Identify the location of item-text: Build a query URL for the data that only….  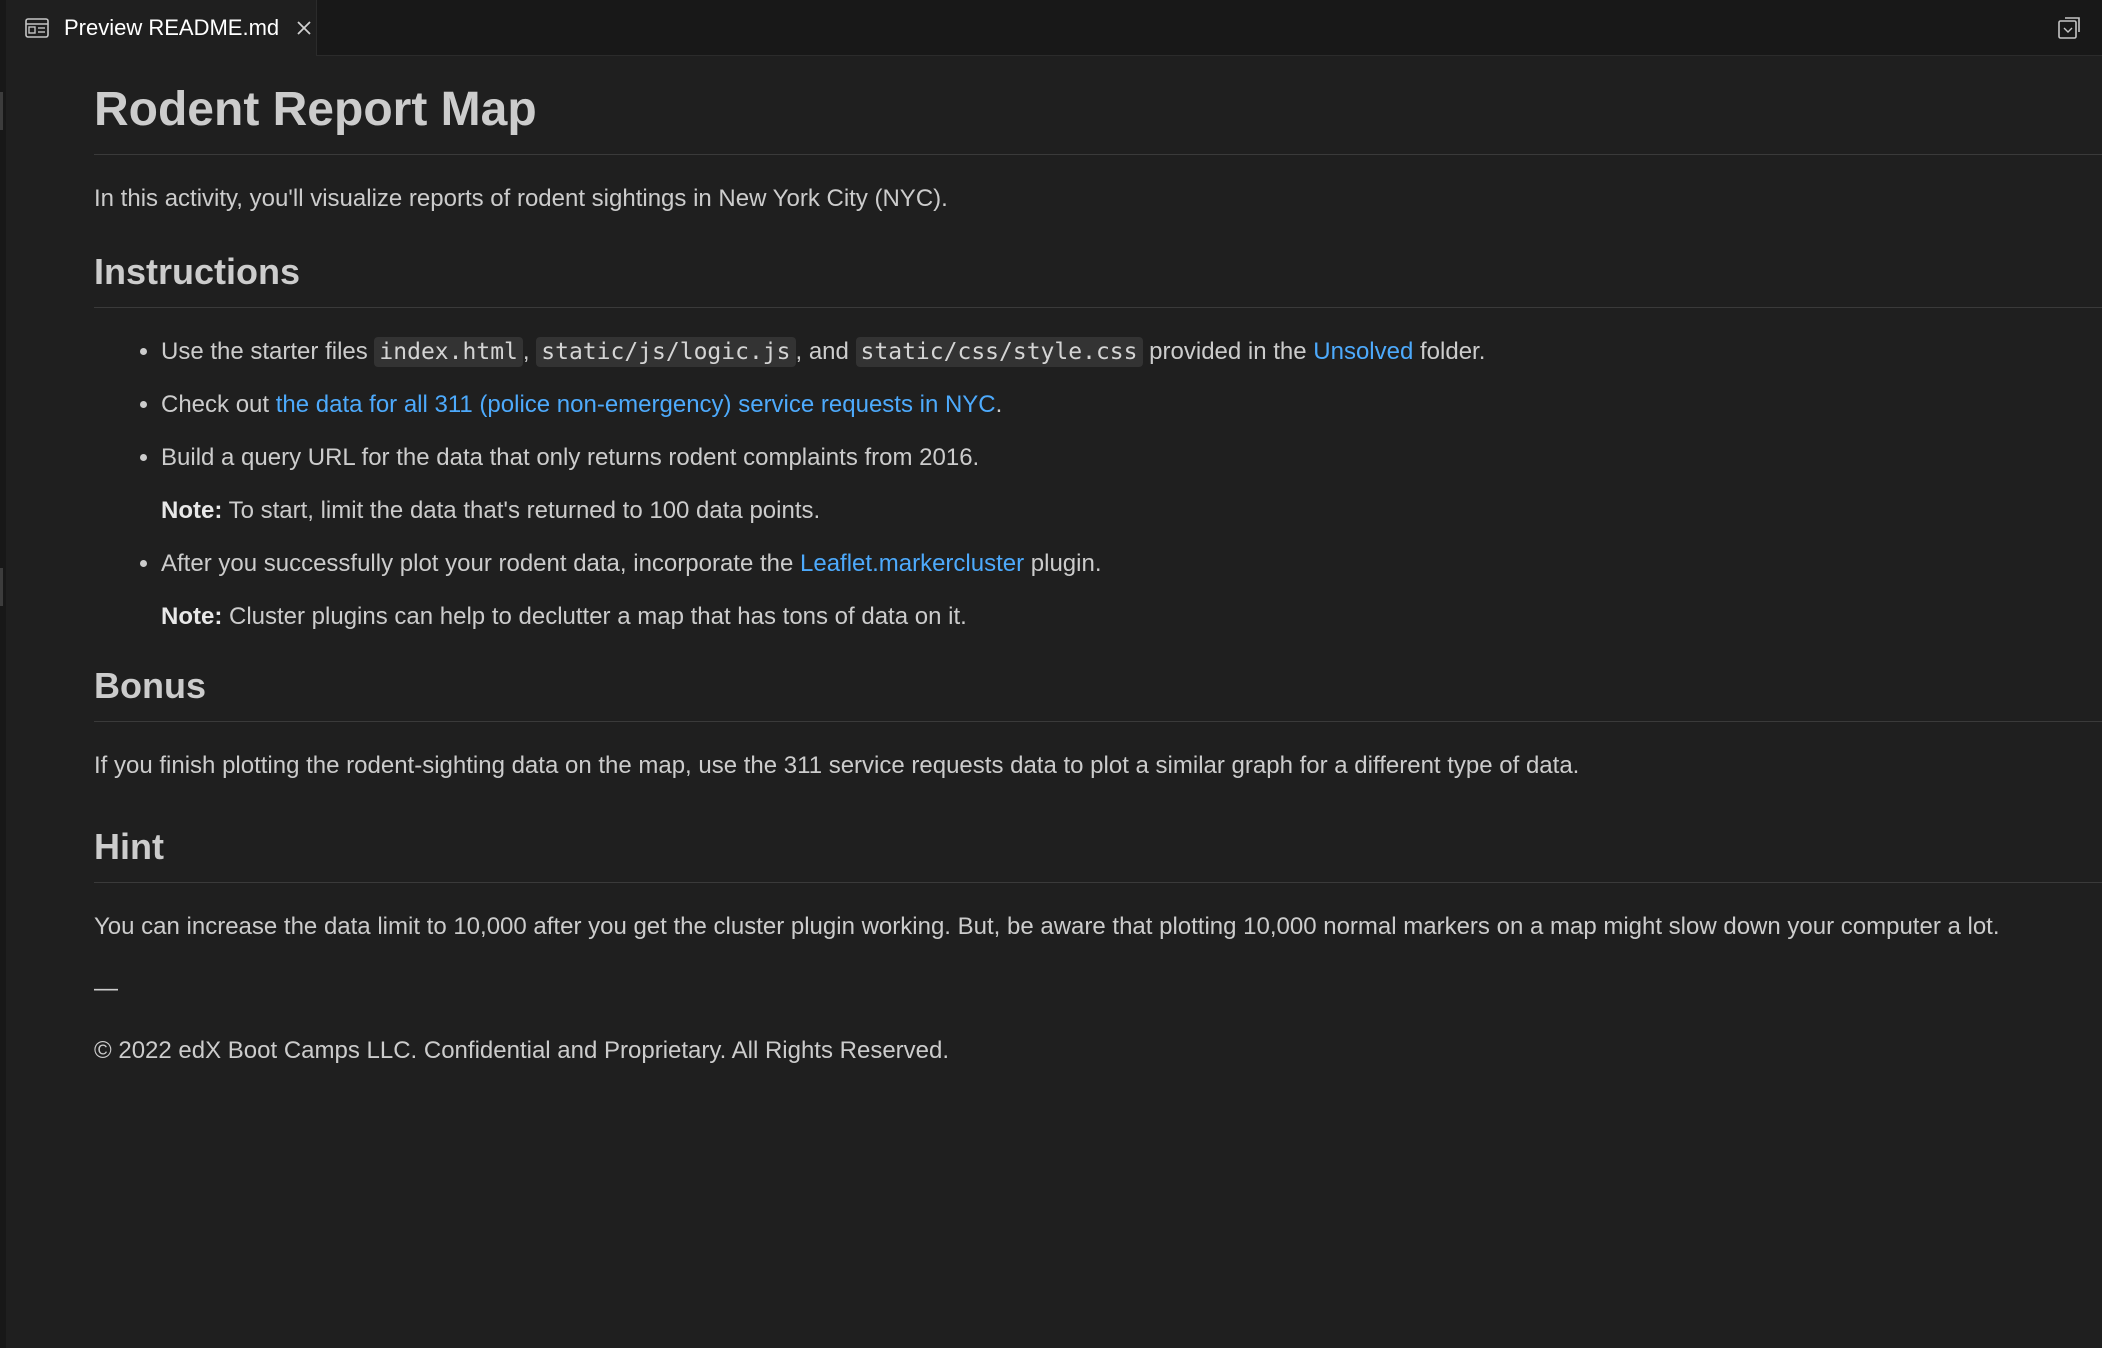
(570, 457).